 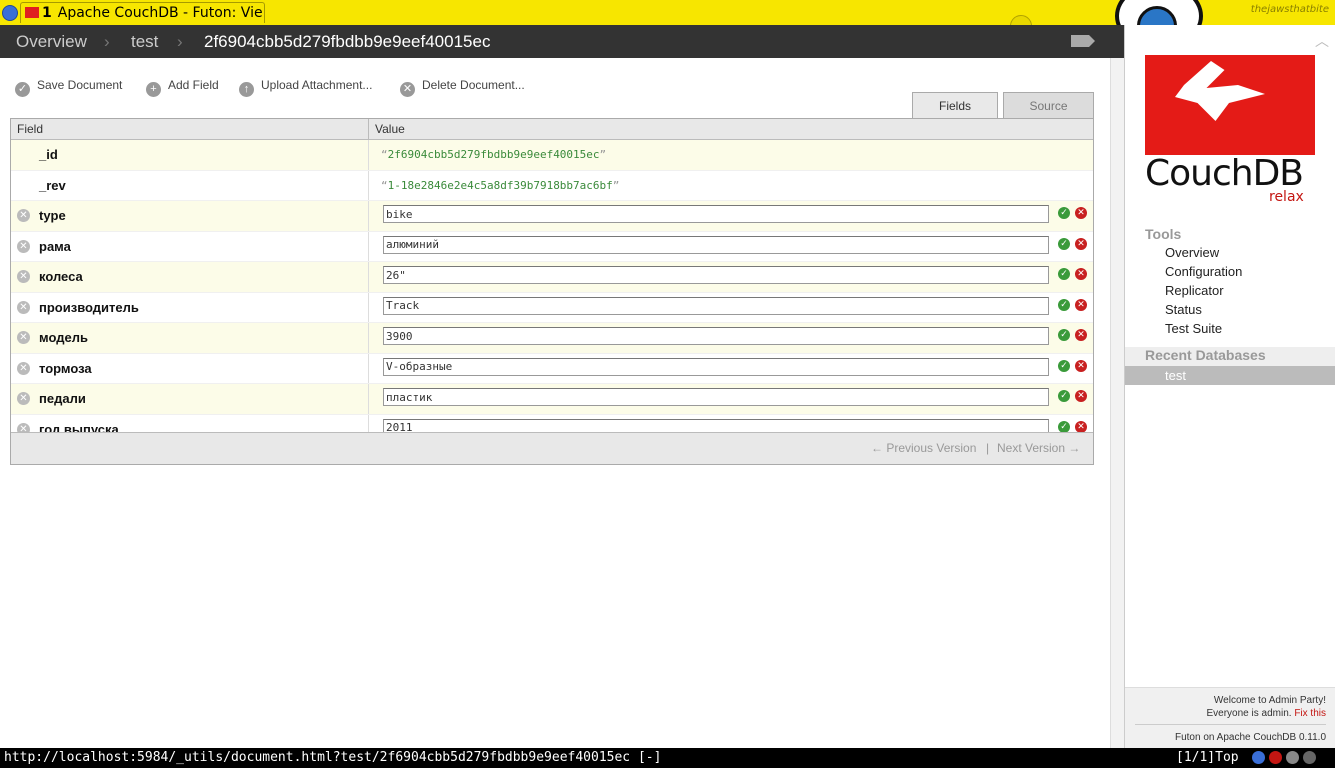 What do you see at coordinates (390, 129) in the screenshot?
I see `column-header-value: Value` at bounding box center [390, 129].